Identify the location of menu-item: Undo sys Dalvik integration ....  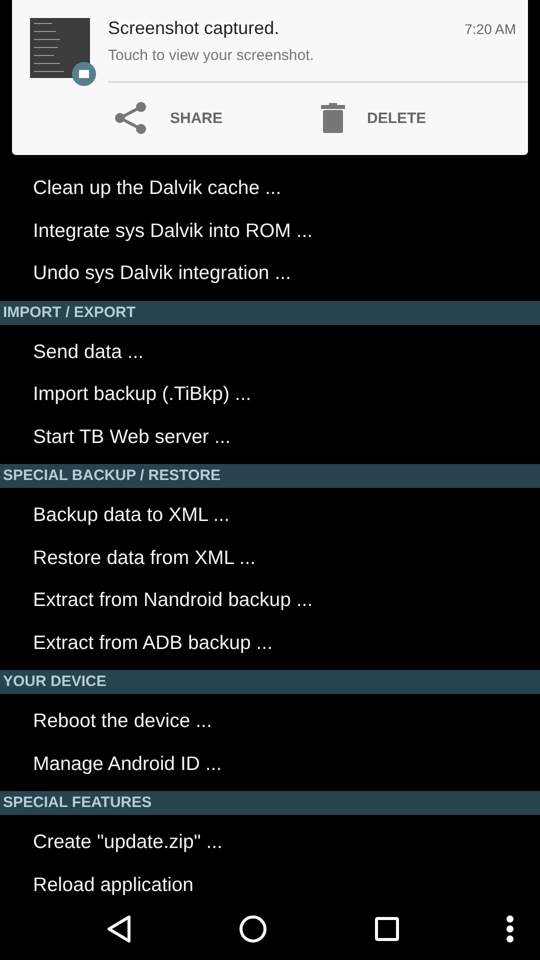
(270, 273).